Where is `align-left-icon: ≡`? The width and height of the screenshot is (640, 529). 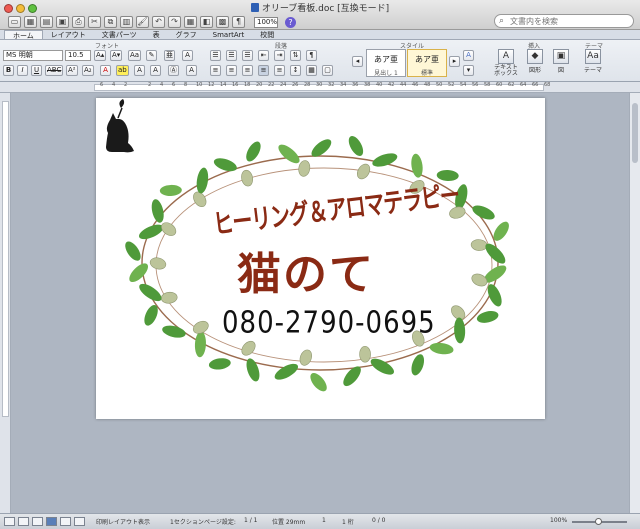
align-left-icon: ≡ is located at coordinates (215, 70).